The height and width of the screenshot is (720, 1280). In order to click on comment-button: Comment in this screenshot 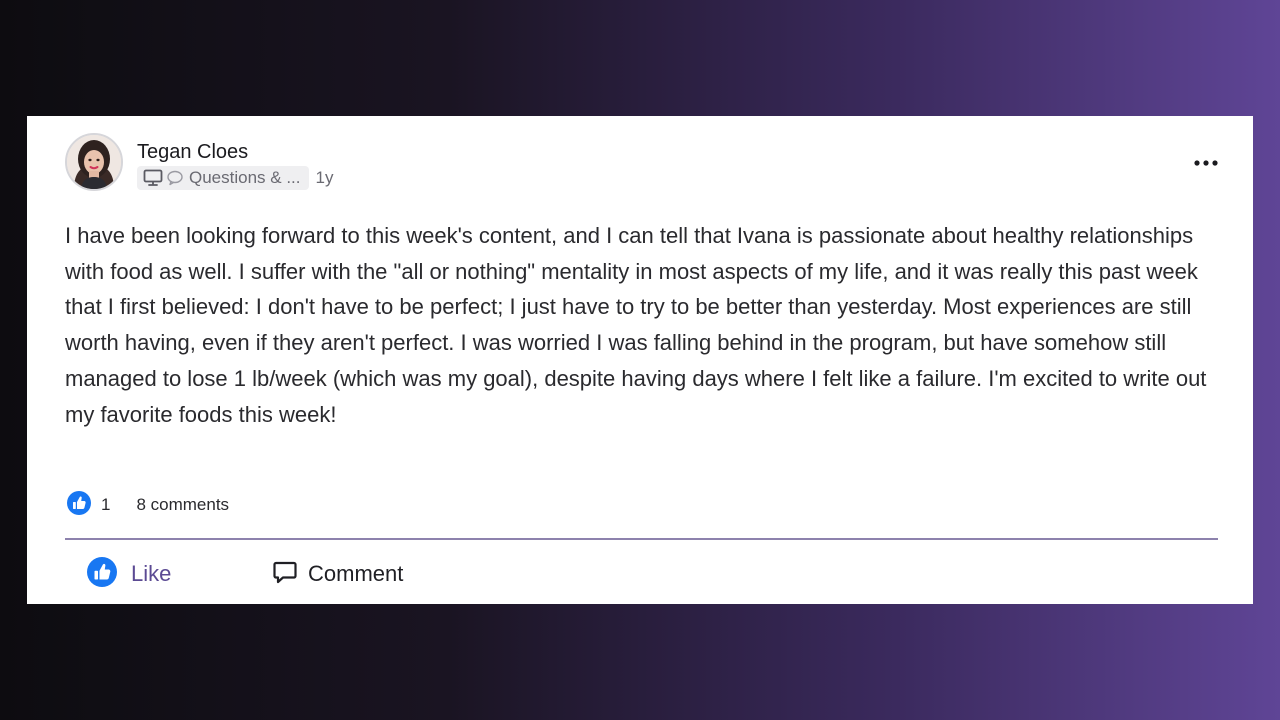, I will do `click(337, 574)`.